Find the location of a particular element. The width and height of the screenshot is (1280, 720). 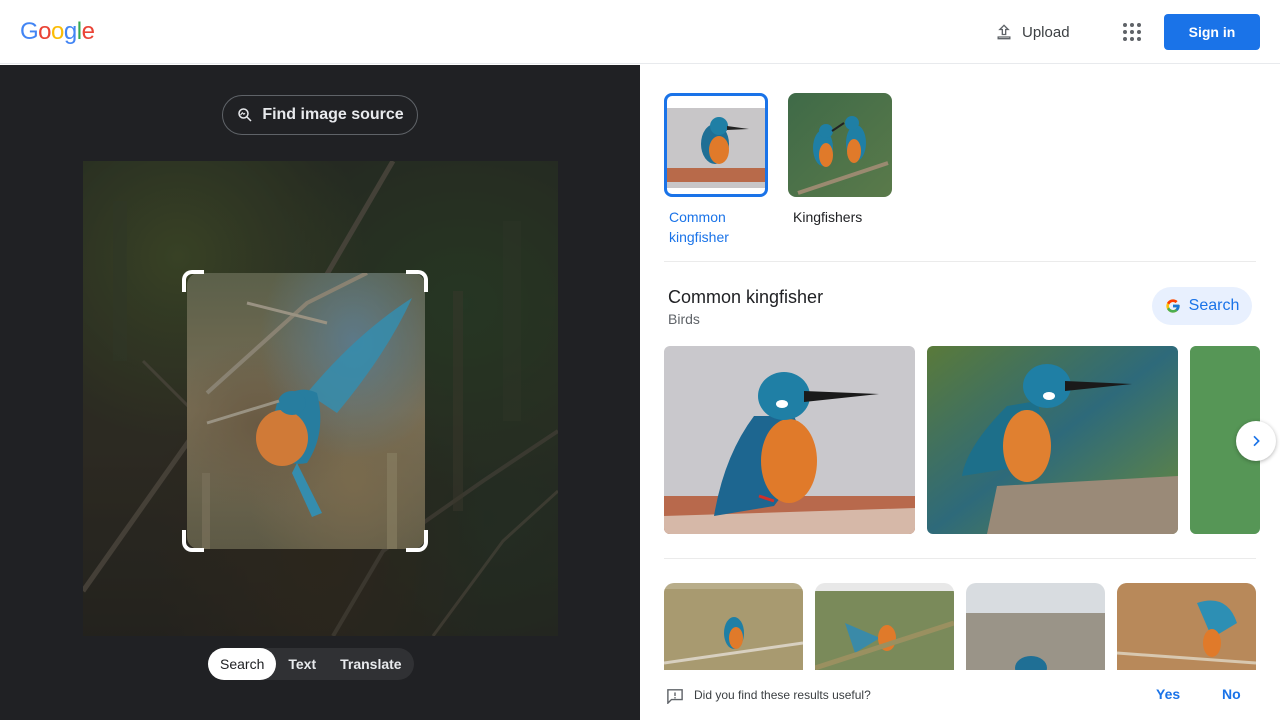

apps-grid-icon is located at coordinates (1132, 32).